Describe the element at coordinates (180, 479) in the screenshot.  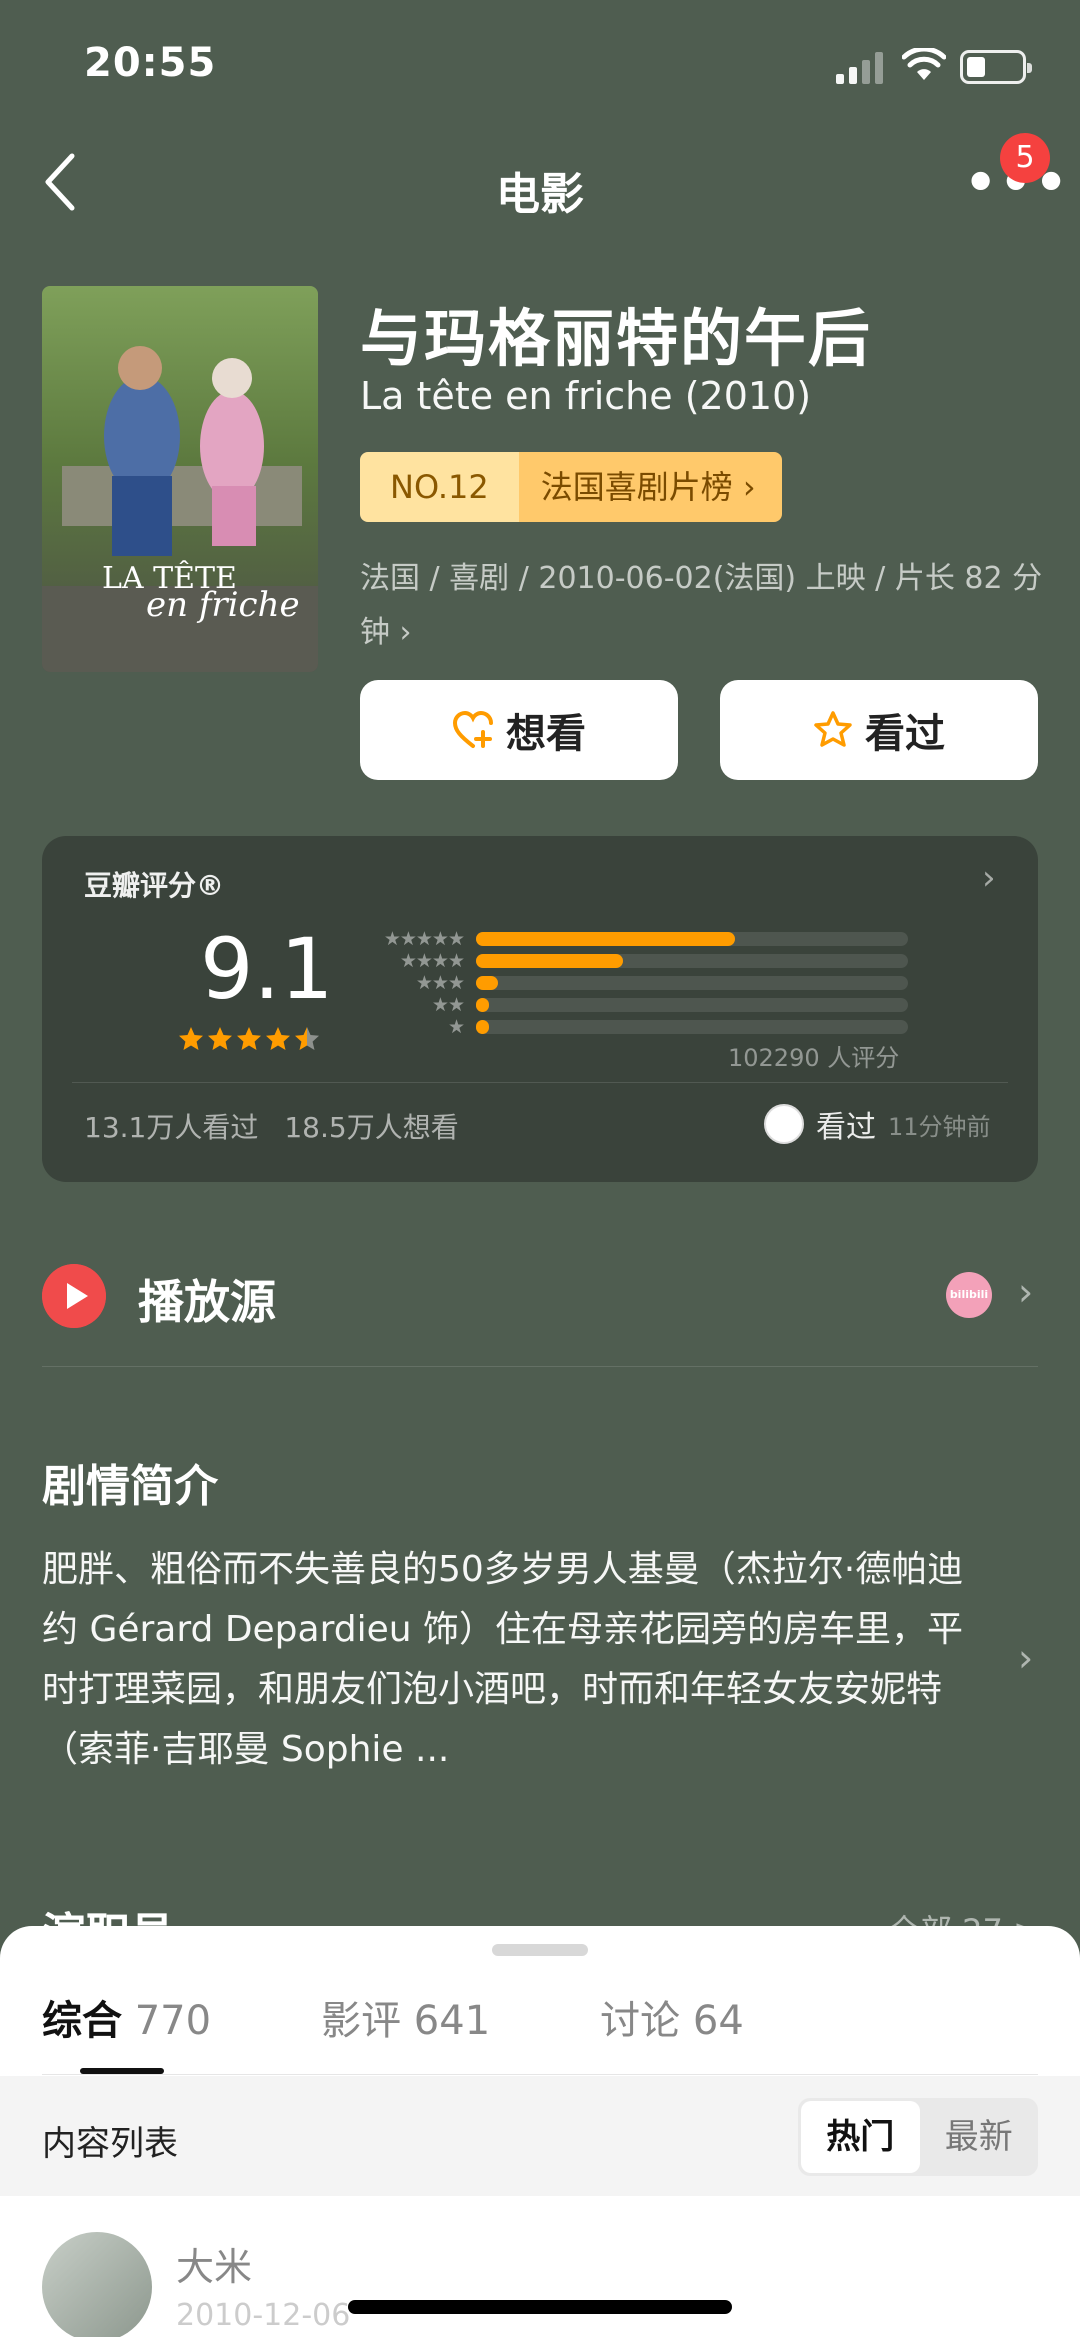
I see `movie-poster: LA TÊTE en friche` at that location.